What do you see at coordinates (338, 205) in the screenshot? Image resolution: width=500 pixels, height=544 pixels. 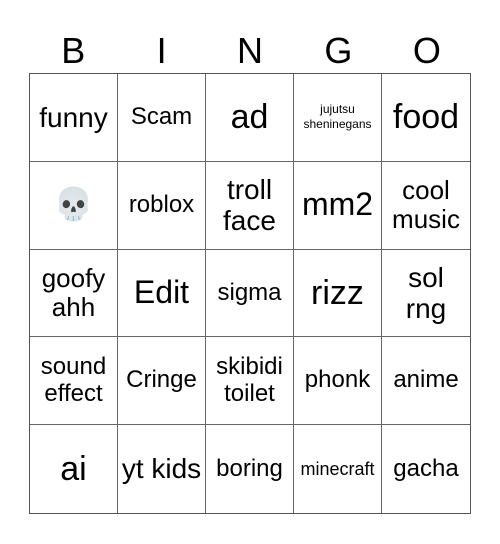 I see `bingo-cell: mm2` at bounding box center [338, 205].